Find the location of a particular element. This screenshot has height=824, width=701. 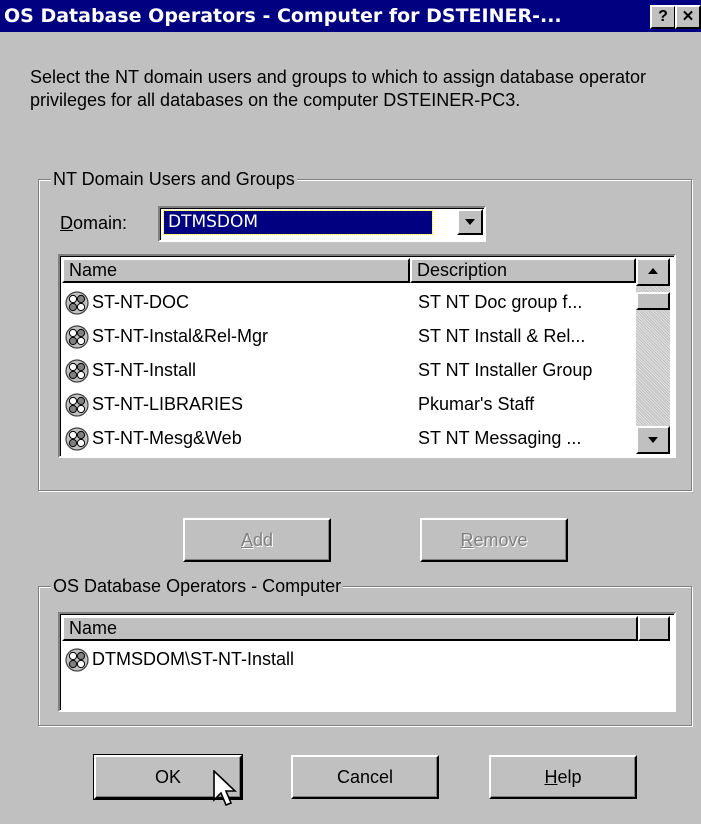

list-item: ST-NT-Netscape-Lic Netscape Licensed is located at coordinates (349, 455).